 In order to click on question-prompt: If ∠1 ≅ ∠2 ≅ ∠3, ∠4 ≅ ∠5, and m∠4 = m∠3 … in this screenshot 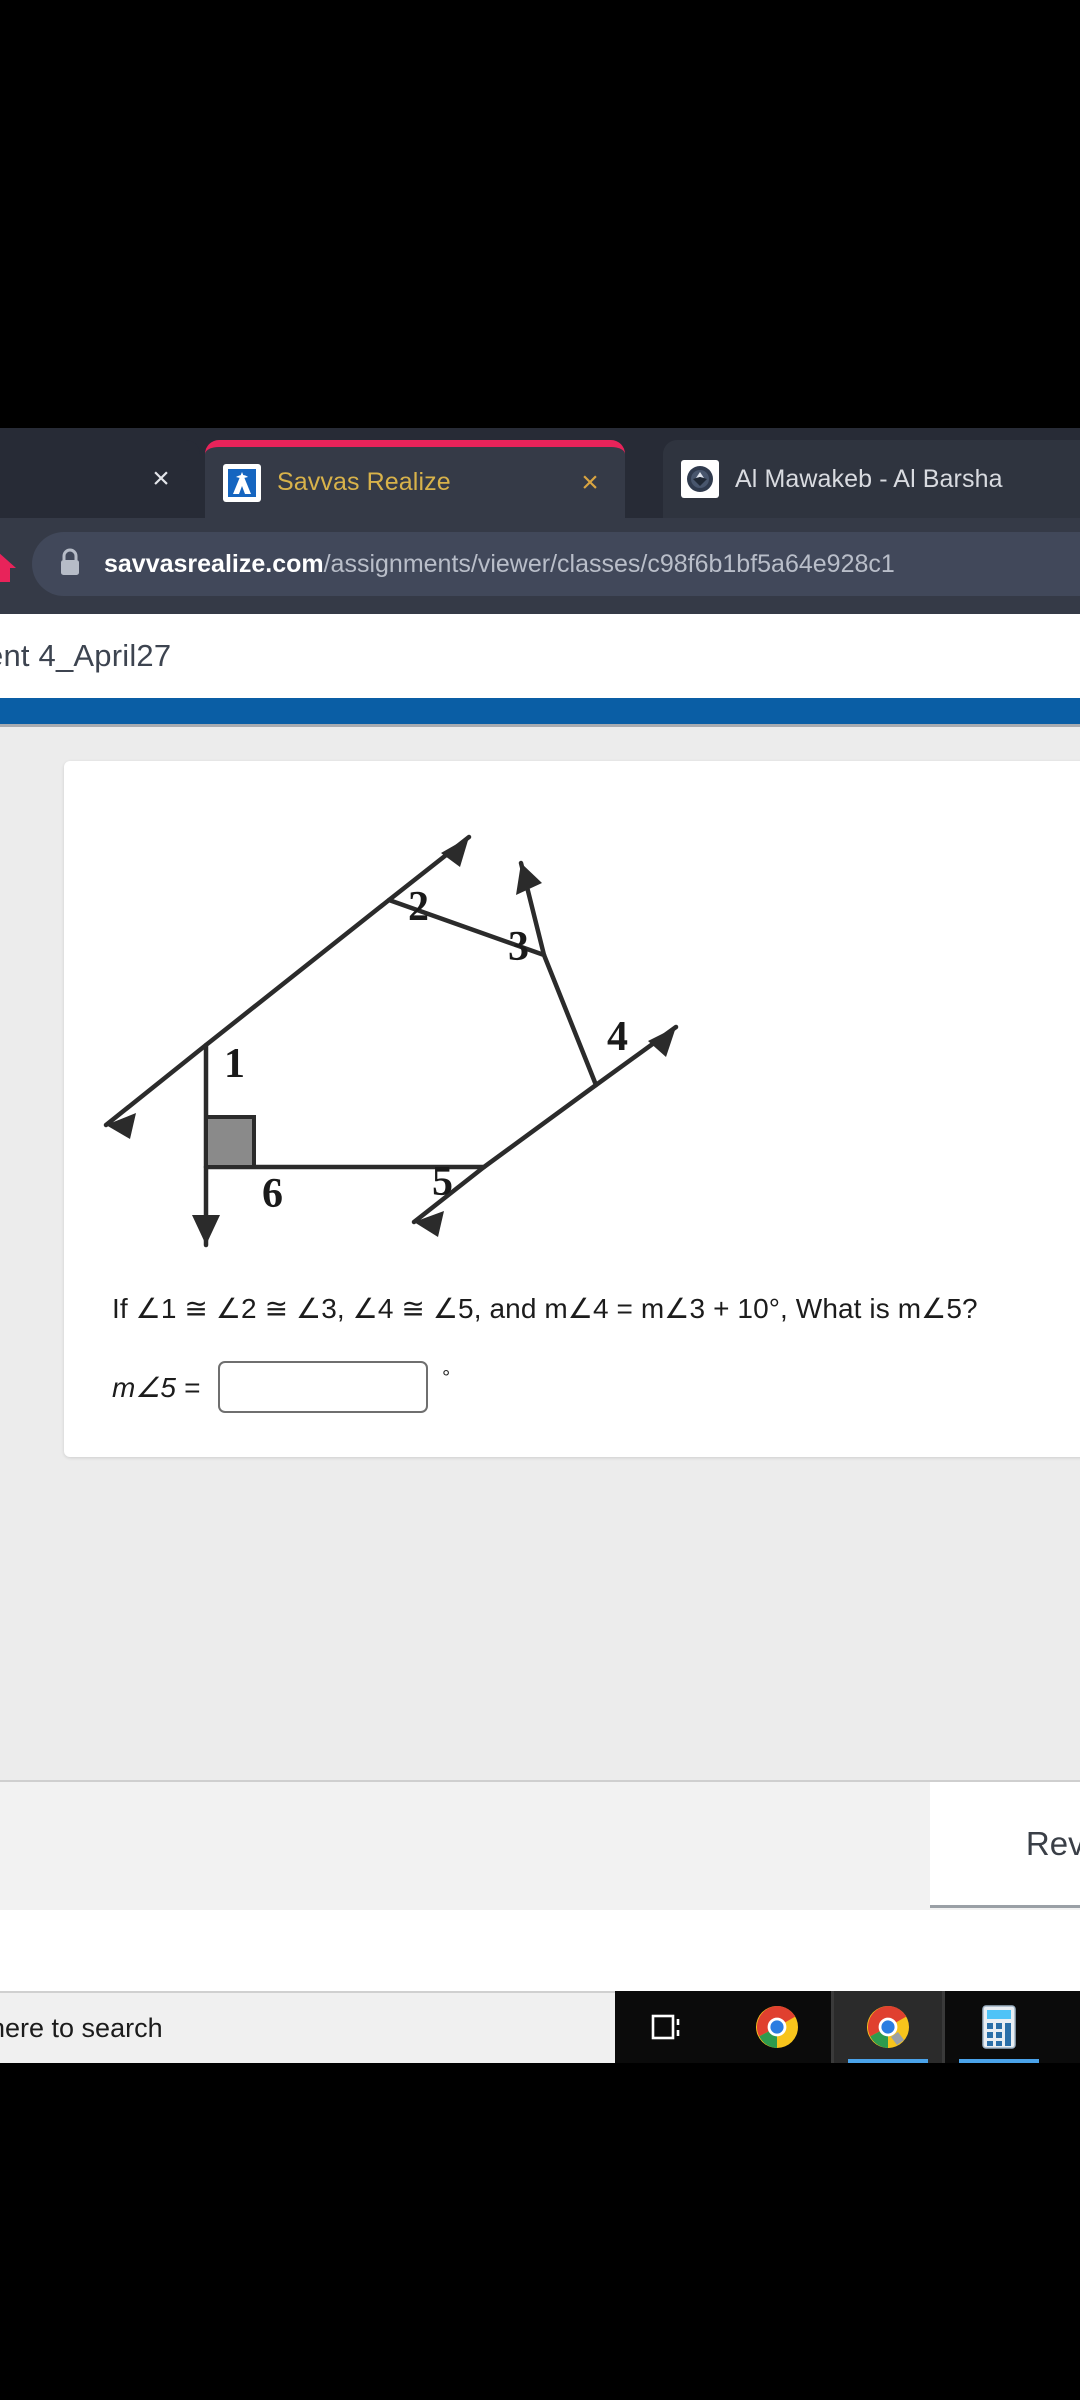, I will do `click(545, 1308)`.